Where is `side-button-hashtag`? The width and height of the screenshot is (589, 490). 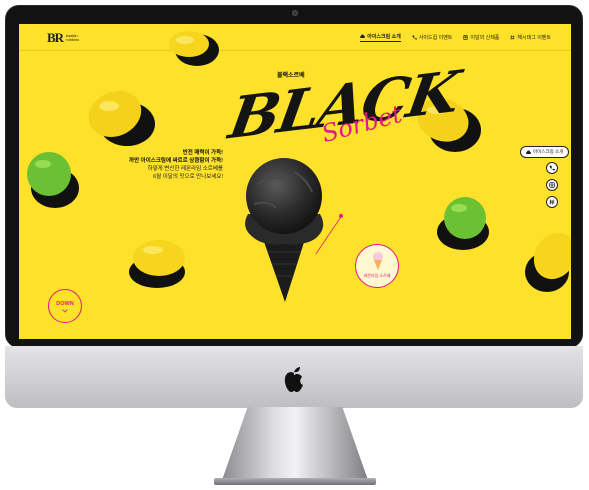 side-button-hashtag is located at coordinates (552, 202).